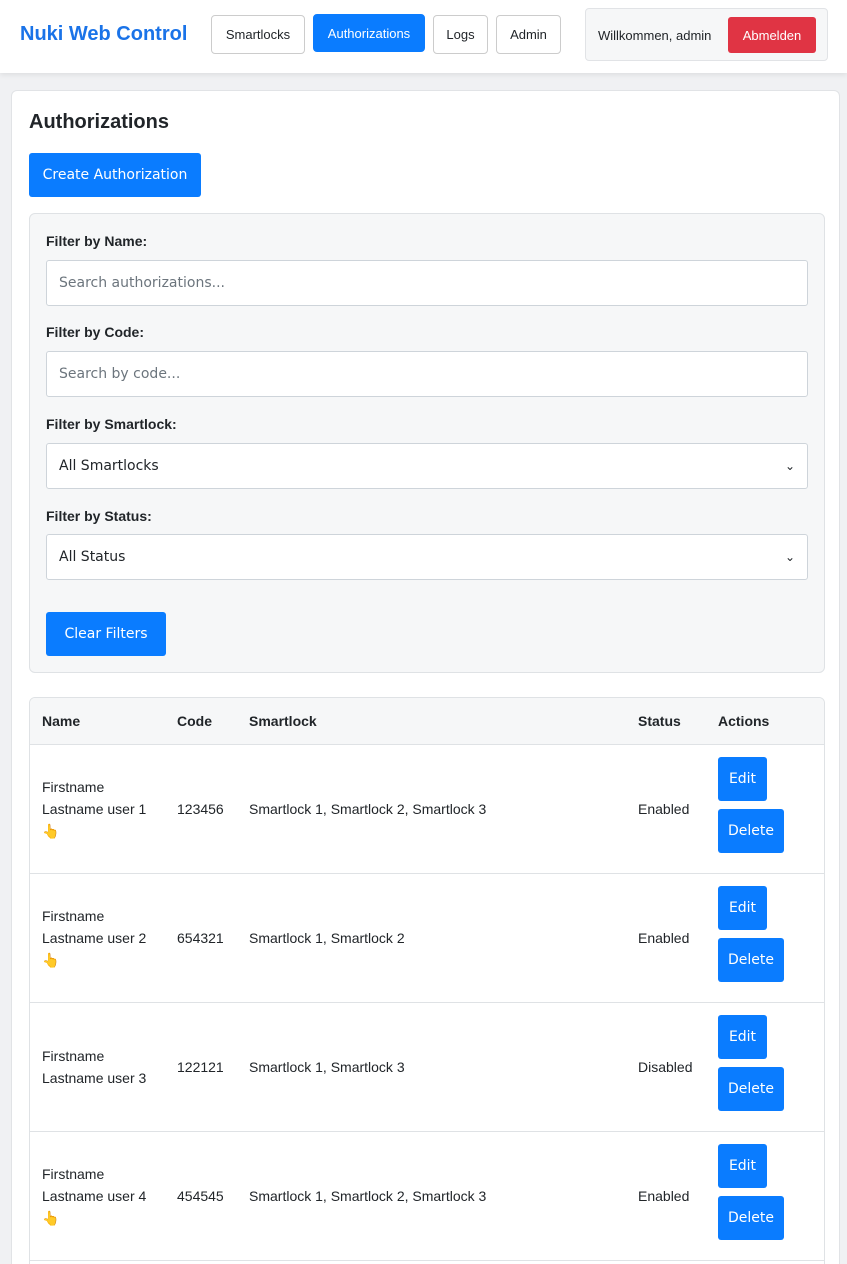 This screenshot has height=1264, width=847. I want to click on row-code: 123456, so click(200, 809).